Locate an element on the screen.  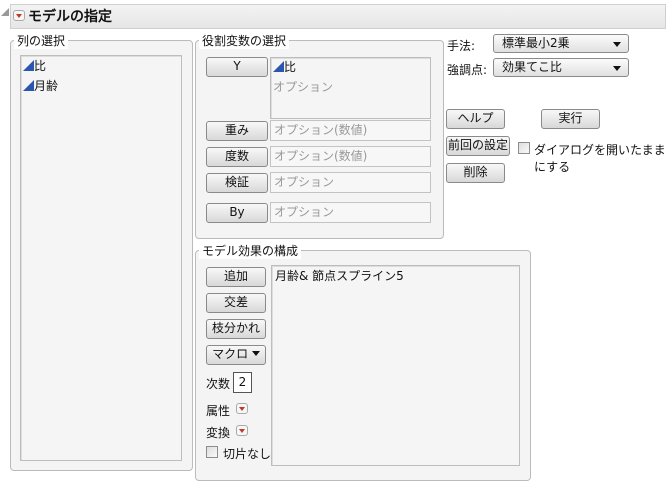
weight-field: オプション(数値) is located at coordinates (350, 130).